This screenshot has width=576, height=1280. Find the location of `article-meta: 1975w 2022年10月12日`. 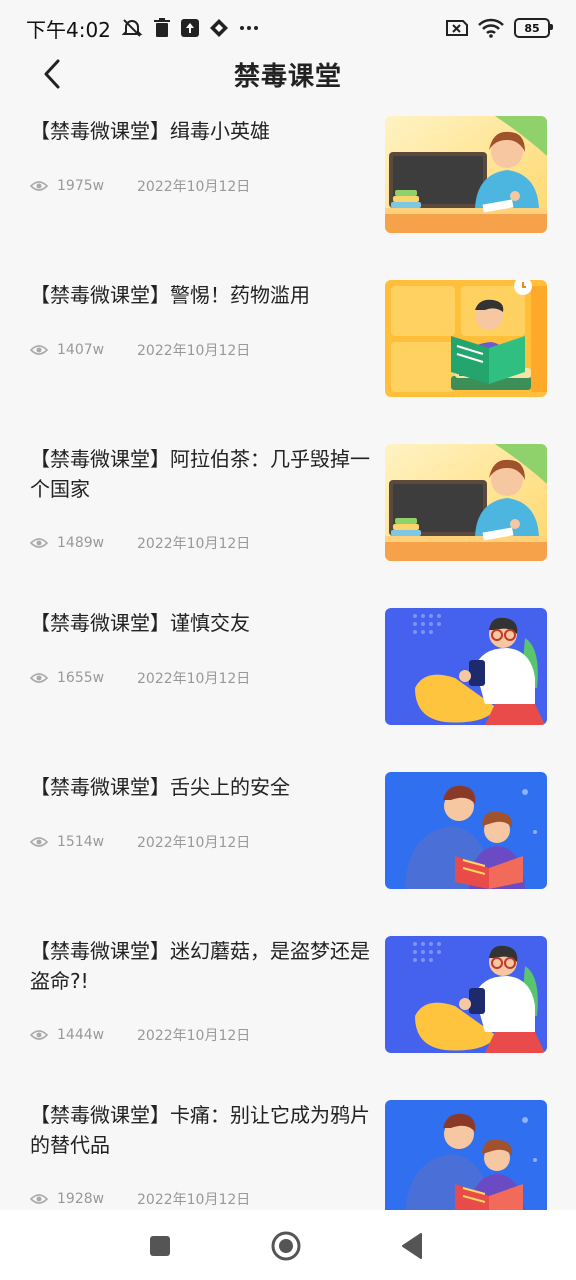

article-meta: 1975w 2022年10月12日 is located at coordinates (140, 186).